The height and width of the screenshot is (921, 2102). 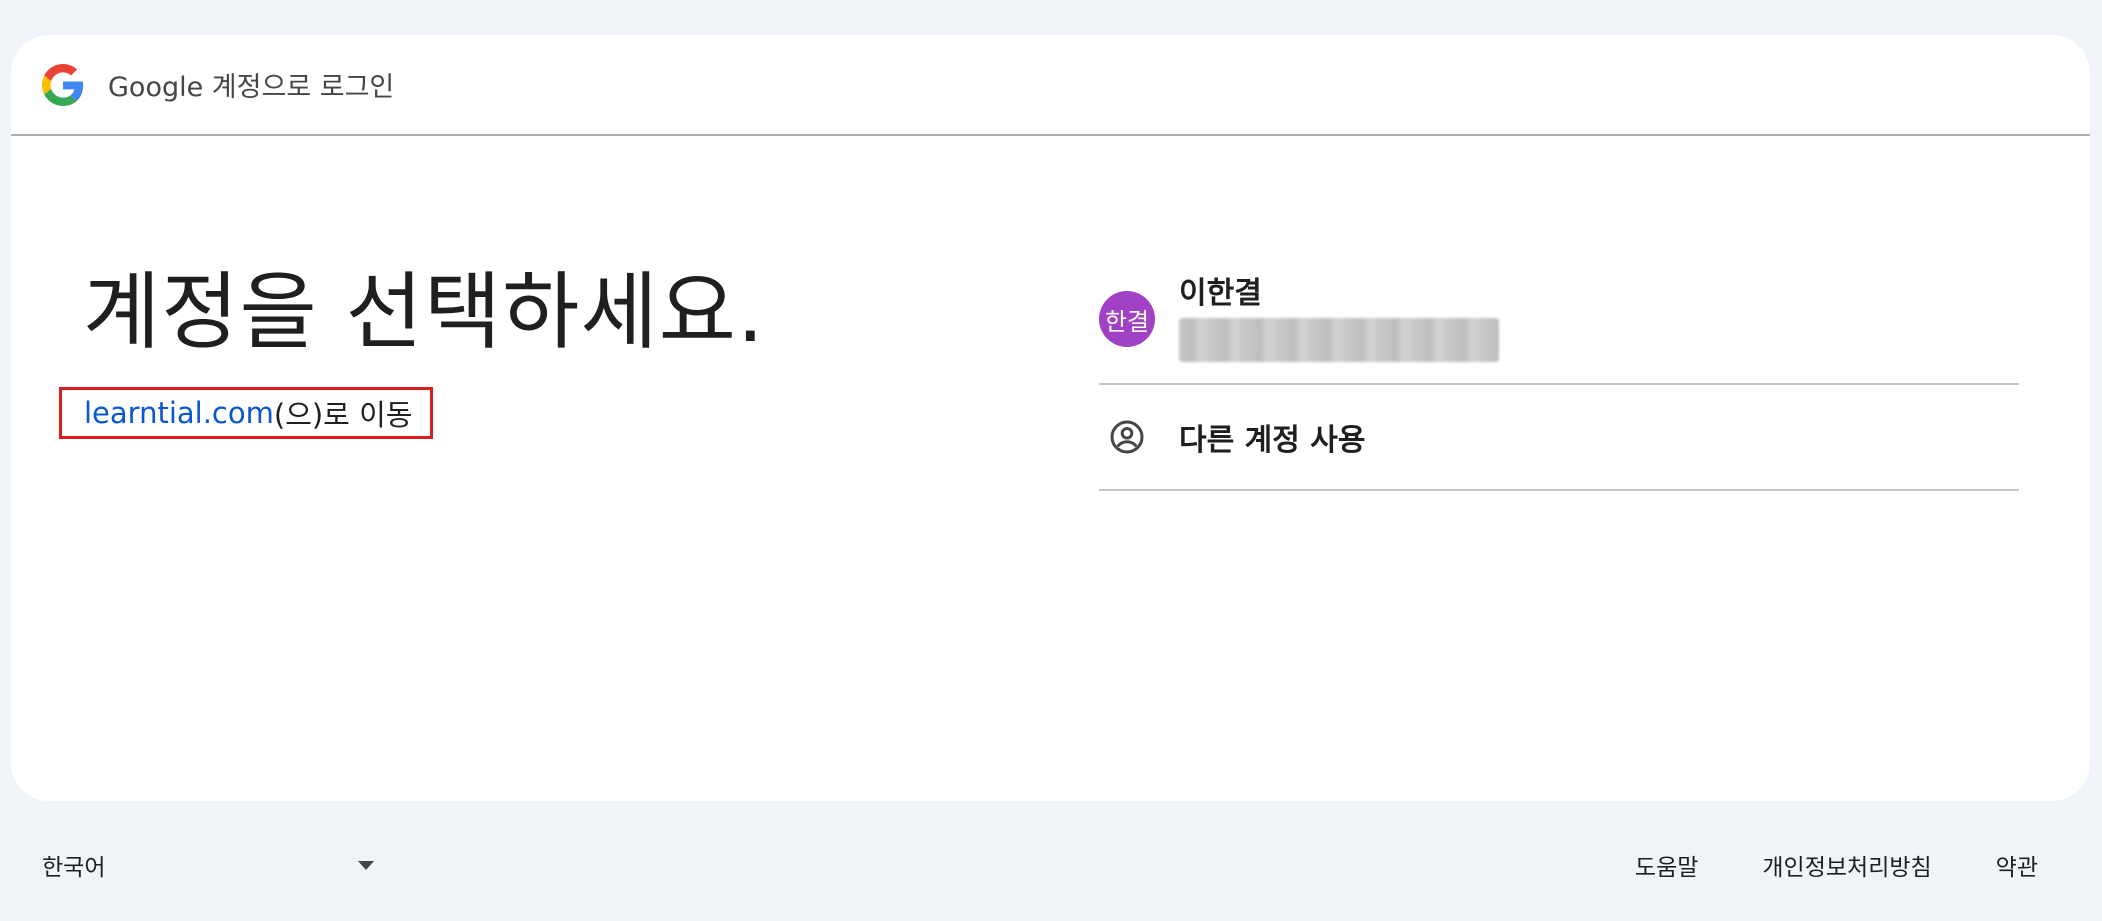 I want to click on chevron-down-icon, so click(x=366, y=865).